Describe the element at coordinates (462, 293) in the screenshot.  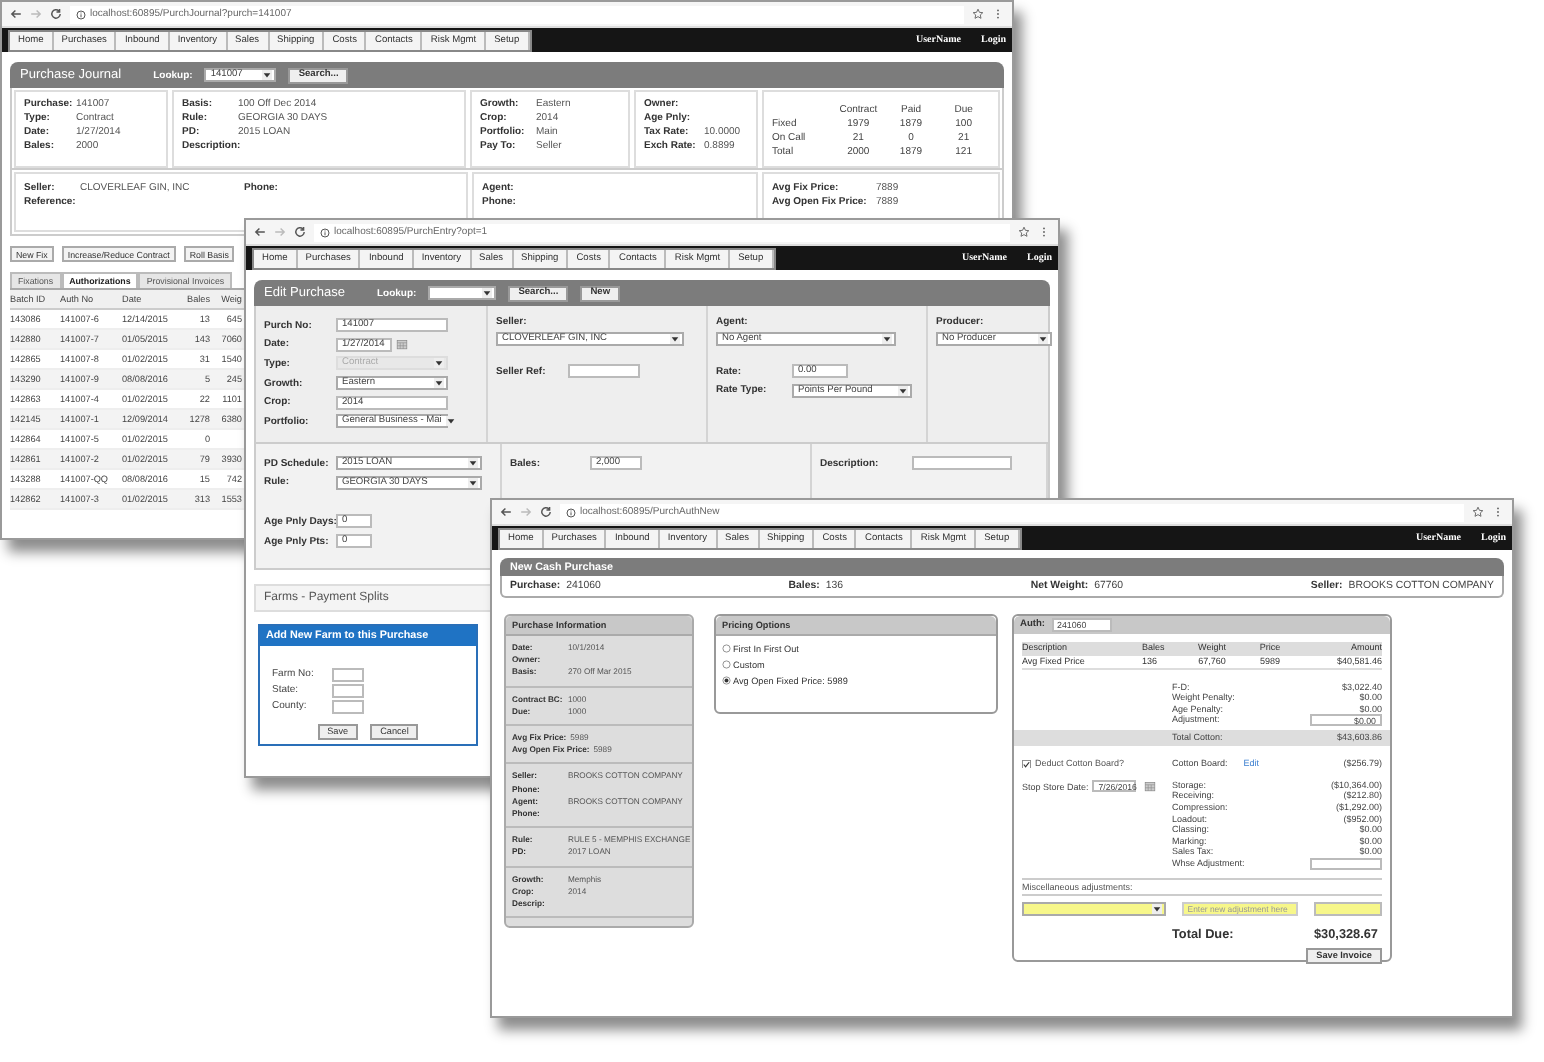
I see `lookup-dropdown` at that location.